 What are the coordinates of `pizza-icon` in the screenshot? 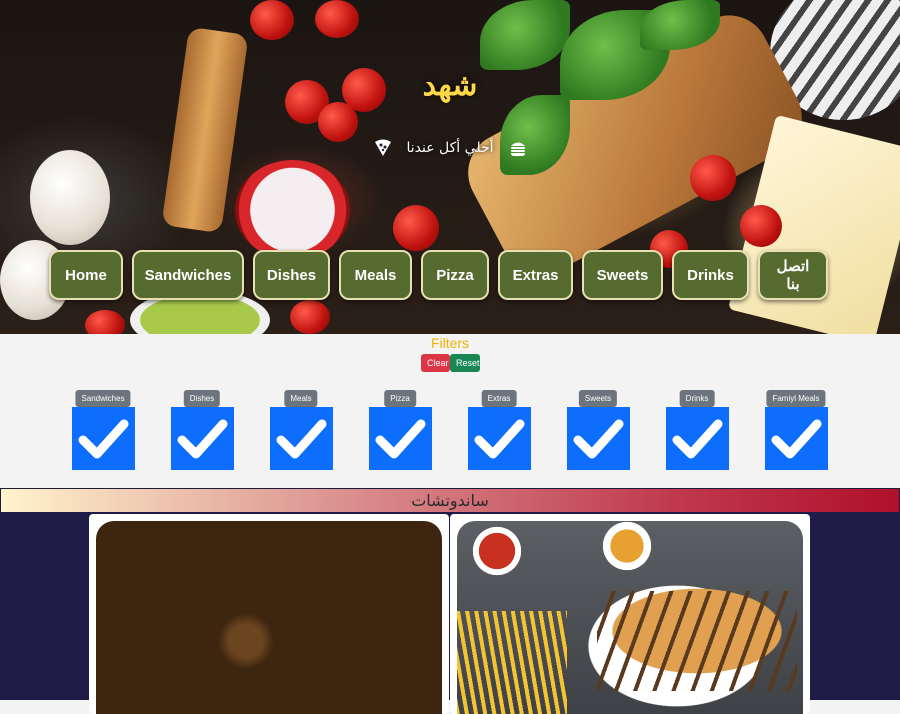 It's located at (383, 148).